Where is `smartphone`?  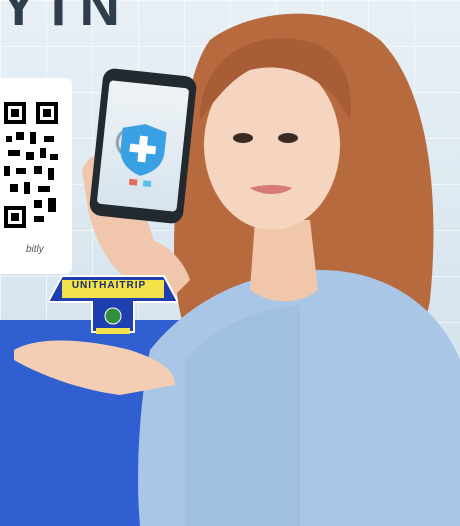
smartphone is located at coordinates (143, 146).